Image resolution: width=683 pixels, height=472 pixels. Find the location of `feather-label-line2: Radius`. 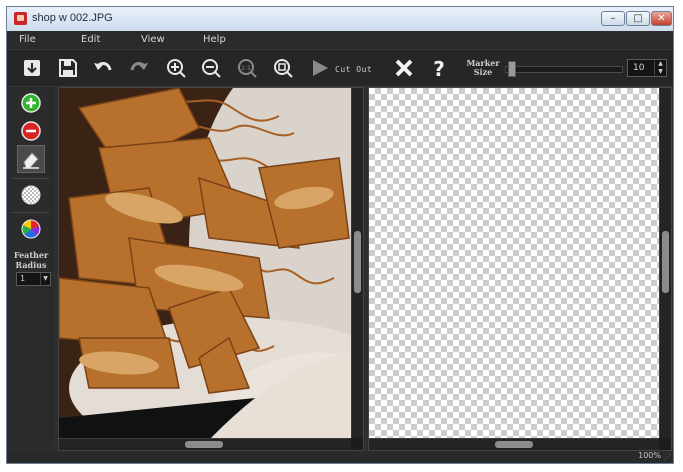

feather-label-line2: Radius is located at coordinates (31, 265).